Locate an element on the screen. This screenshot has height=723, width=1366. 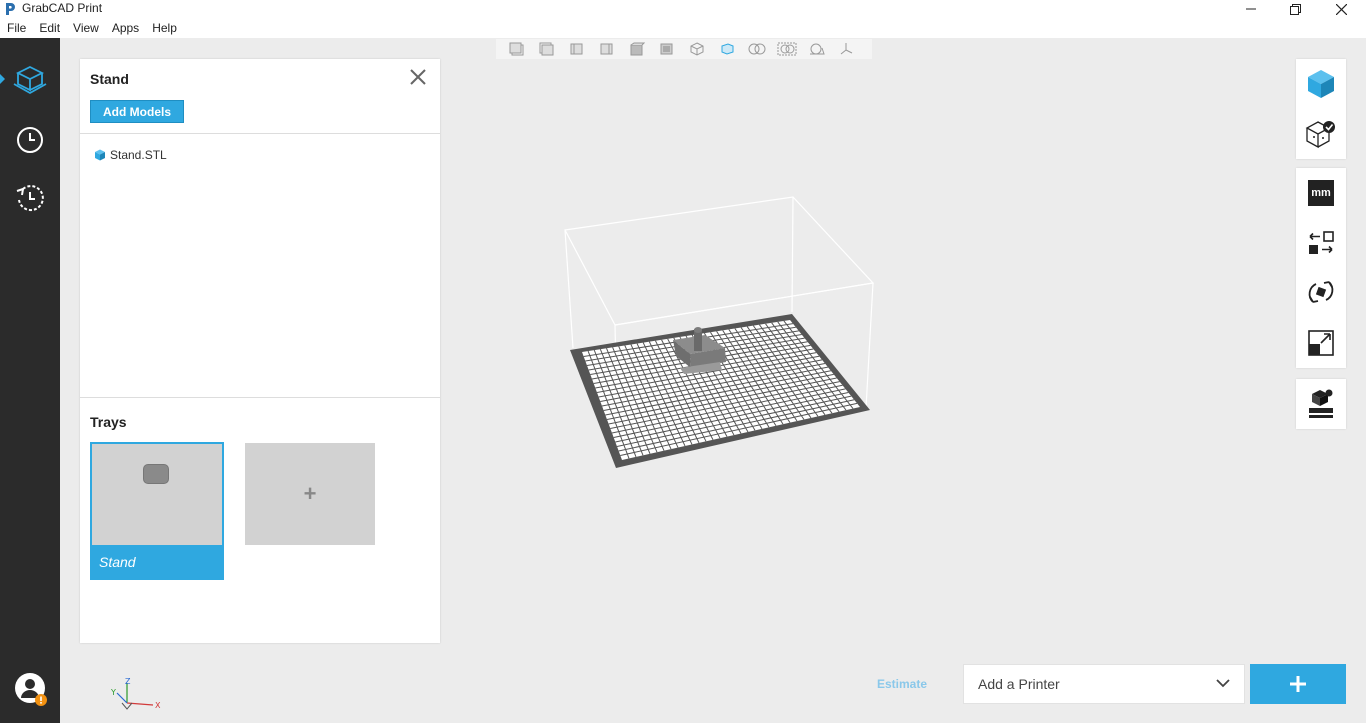
units-icon: mm is located at coordinates (1321, 193).